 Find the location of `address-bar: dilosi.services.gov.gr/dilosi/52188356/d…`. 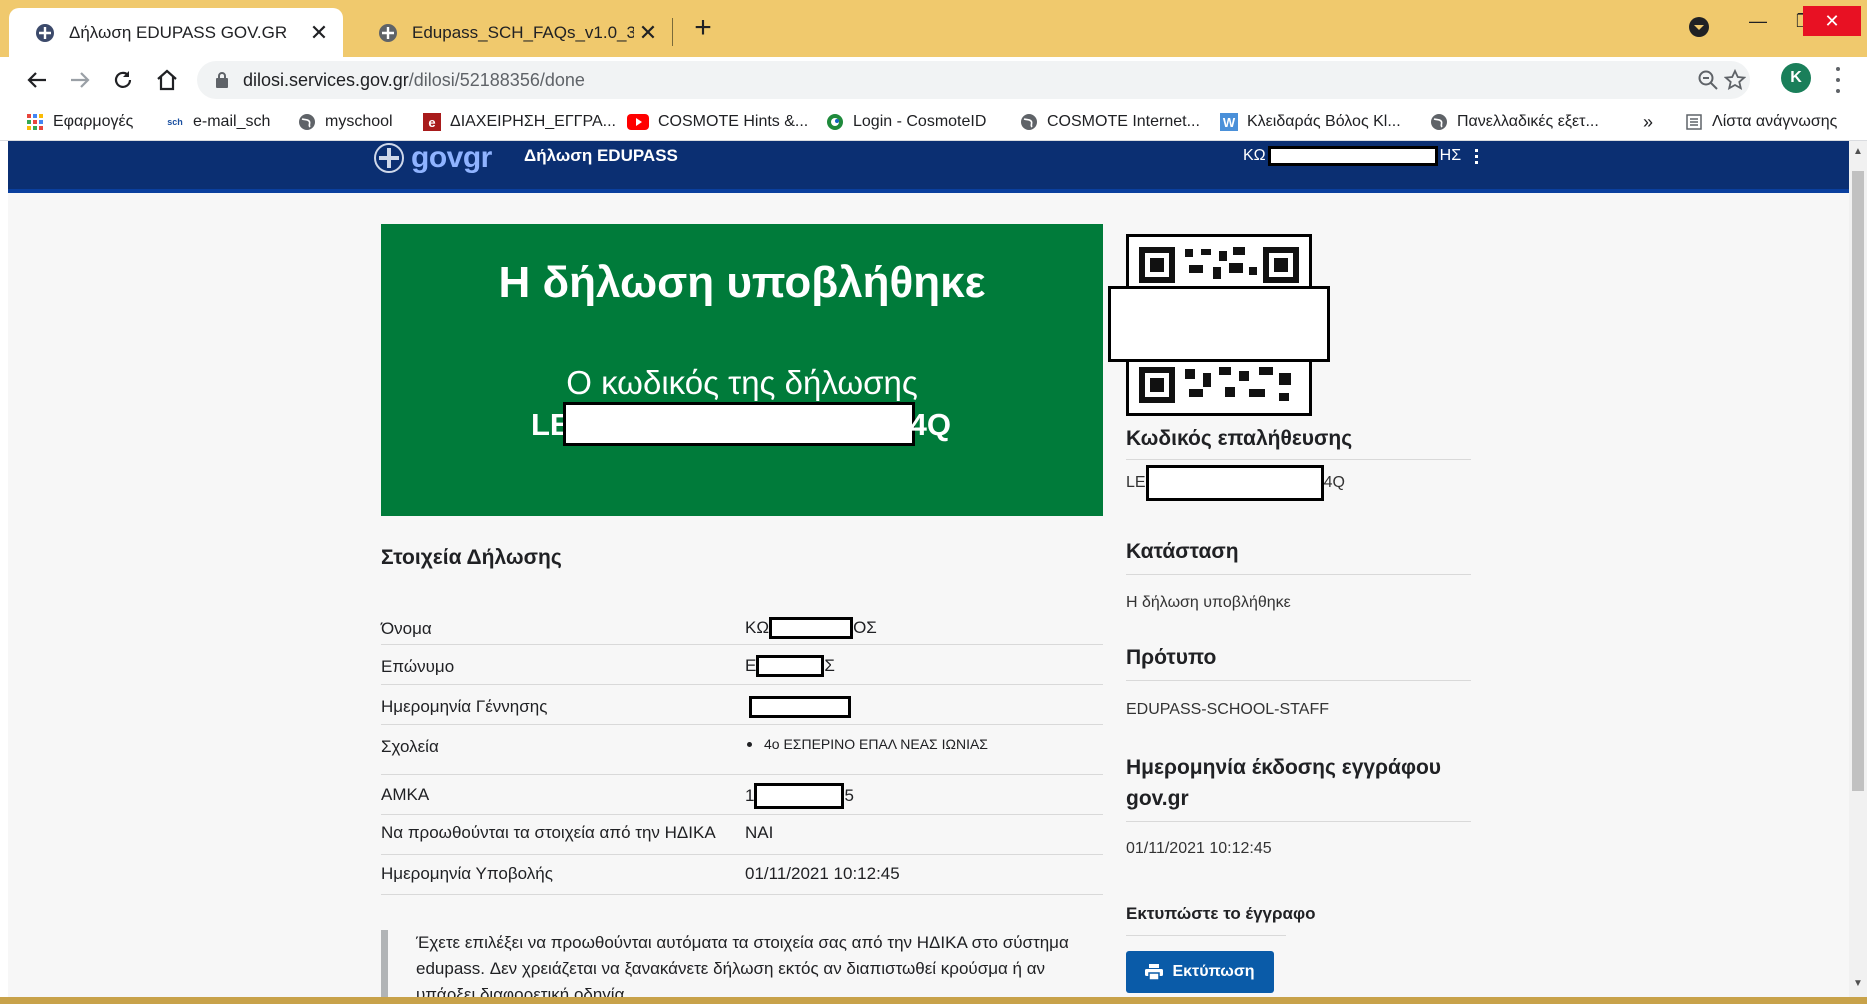

address-bar: dilosi.services.gov.gr/dilosi/52188356/d… is located at coordinates (973, 80).